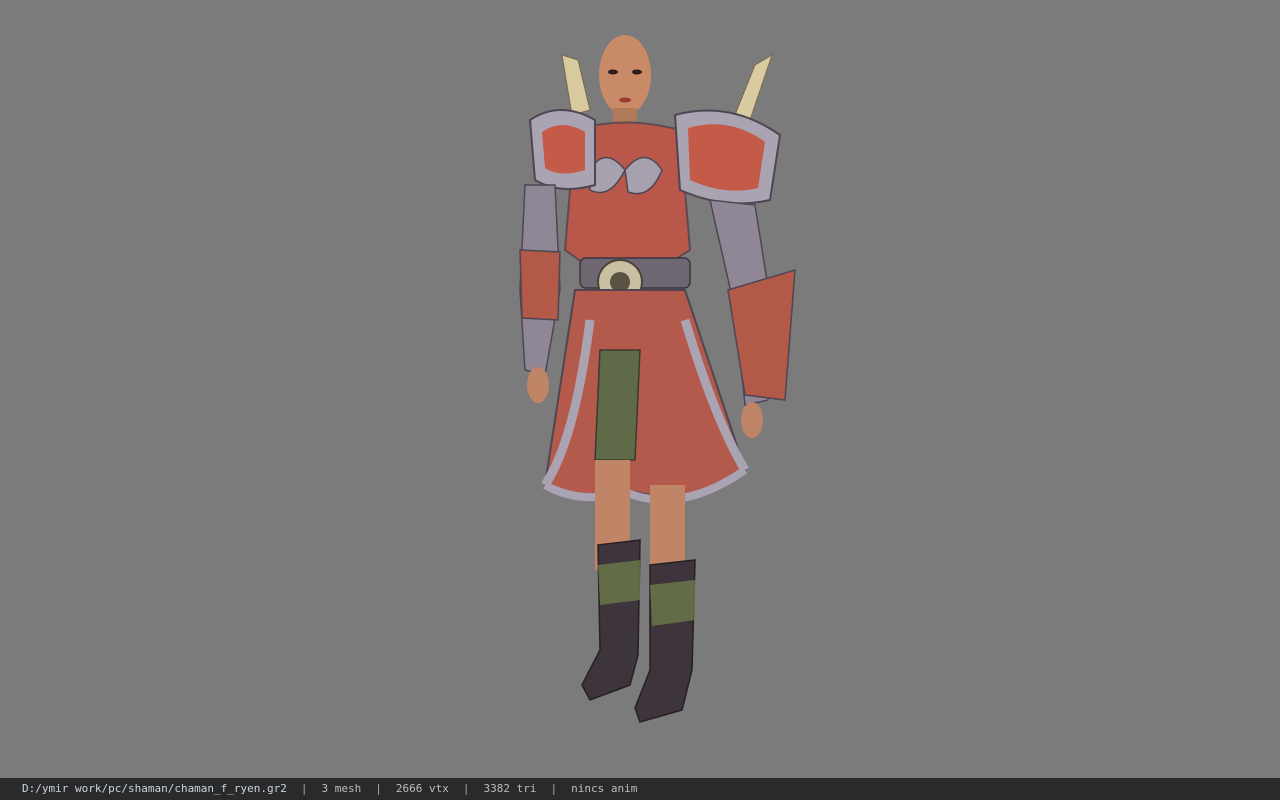  Describe the element at coordinates (604, 788) in the screenshot. I see `animation-status: nincs anim` at that location.